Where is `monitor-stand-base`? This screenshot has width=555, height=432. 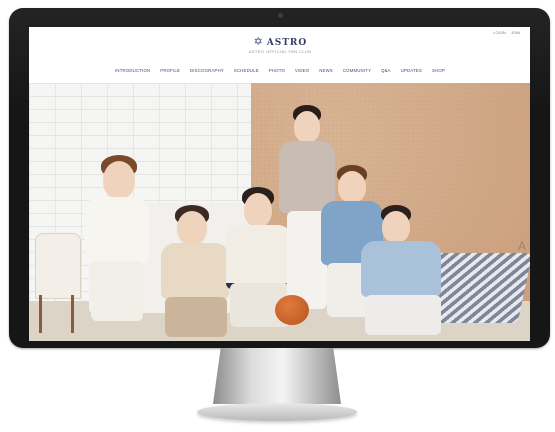
monitor-stand-base is located at coordinates (277, 412).